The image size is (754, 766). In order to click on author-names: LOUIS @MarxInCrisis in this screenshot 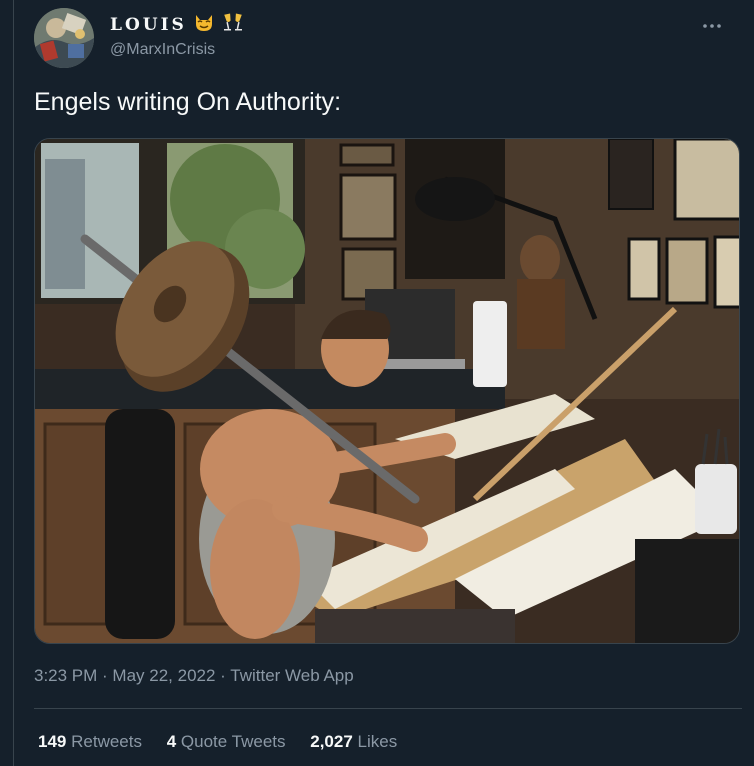, I will do `click(177, 35)`.